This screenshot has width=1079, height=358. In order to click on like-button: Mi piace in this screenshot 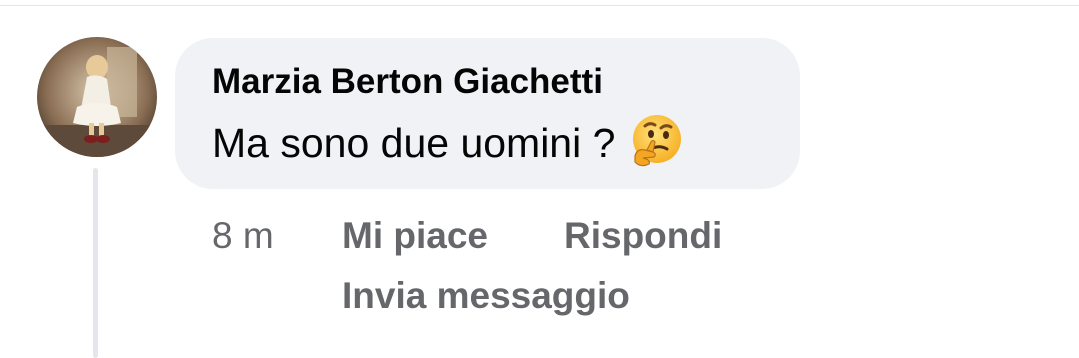, I will do `click(415, 236)`.